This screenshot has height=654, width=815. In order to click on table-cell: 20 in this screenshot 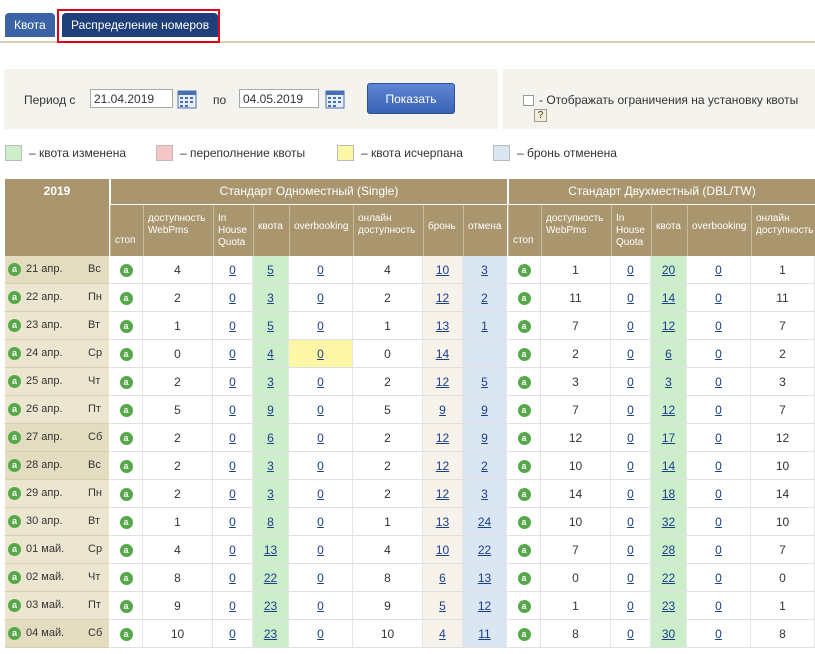, I will do `click(669, 270)`.